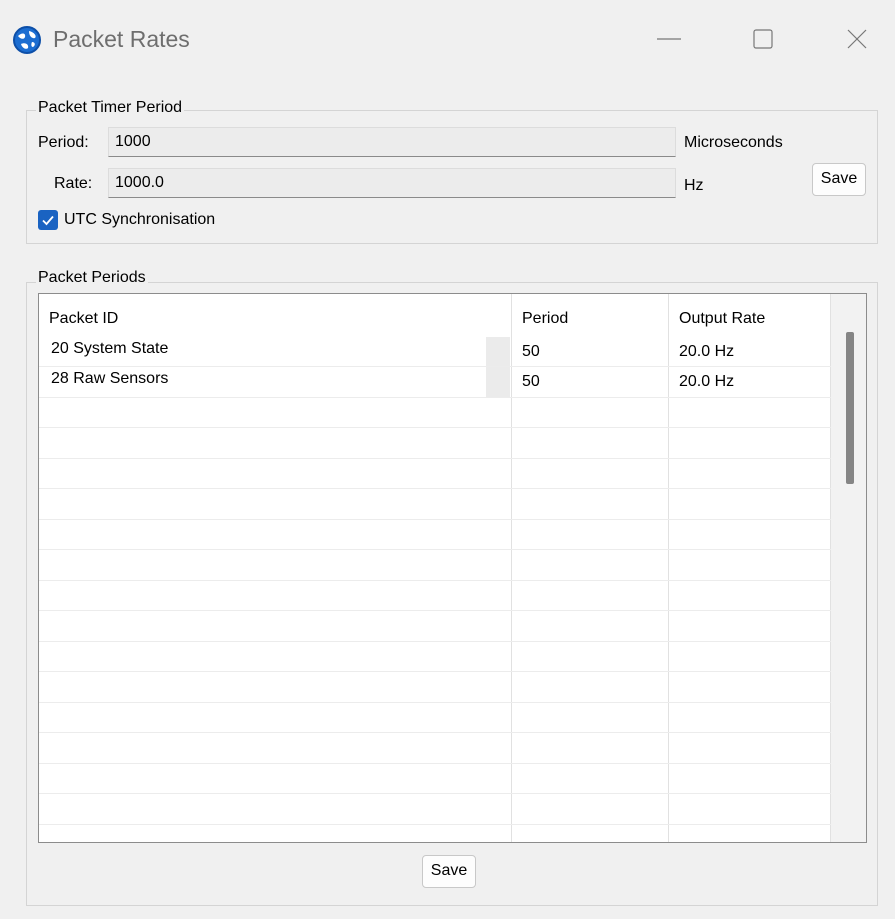 This screenshot has width=895, height=919. What do you see at coordinates (73, 183) in the screenshot?
I see `rate-label: Rate:` at bounding box center [73, 183].